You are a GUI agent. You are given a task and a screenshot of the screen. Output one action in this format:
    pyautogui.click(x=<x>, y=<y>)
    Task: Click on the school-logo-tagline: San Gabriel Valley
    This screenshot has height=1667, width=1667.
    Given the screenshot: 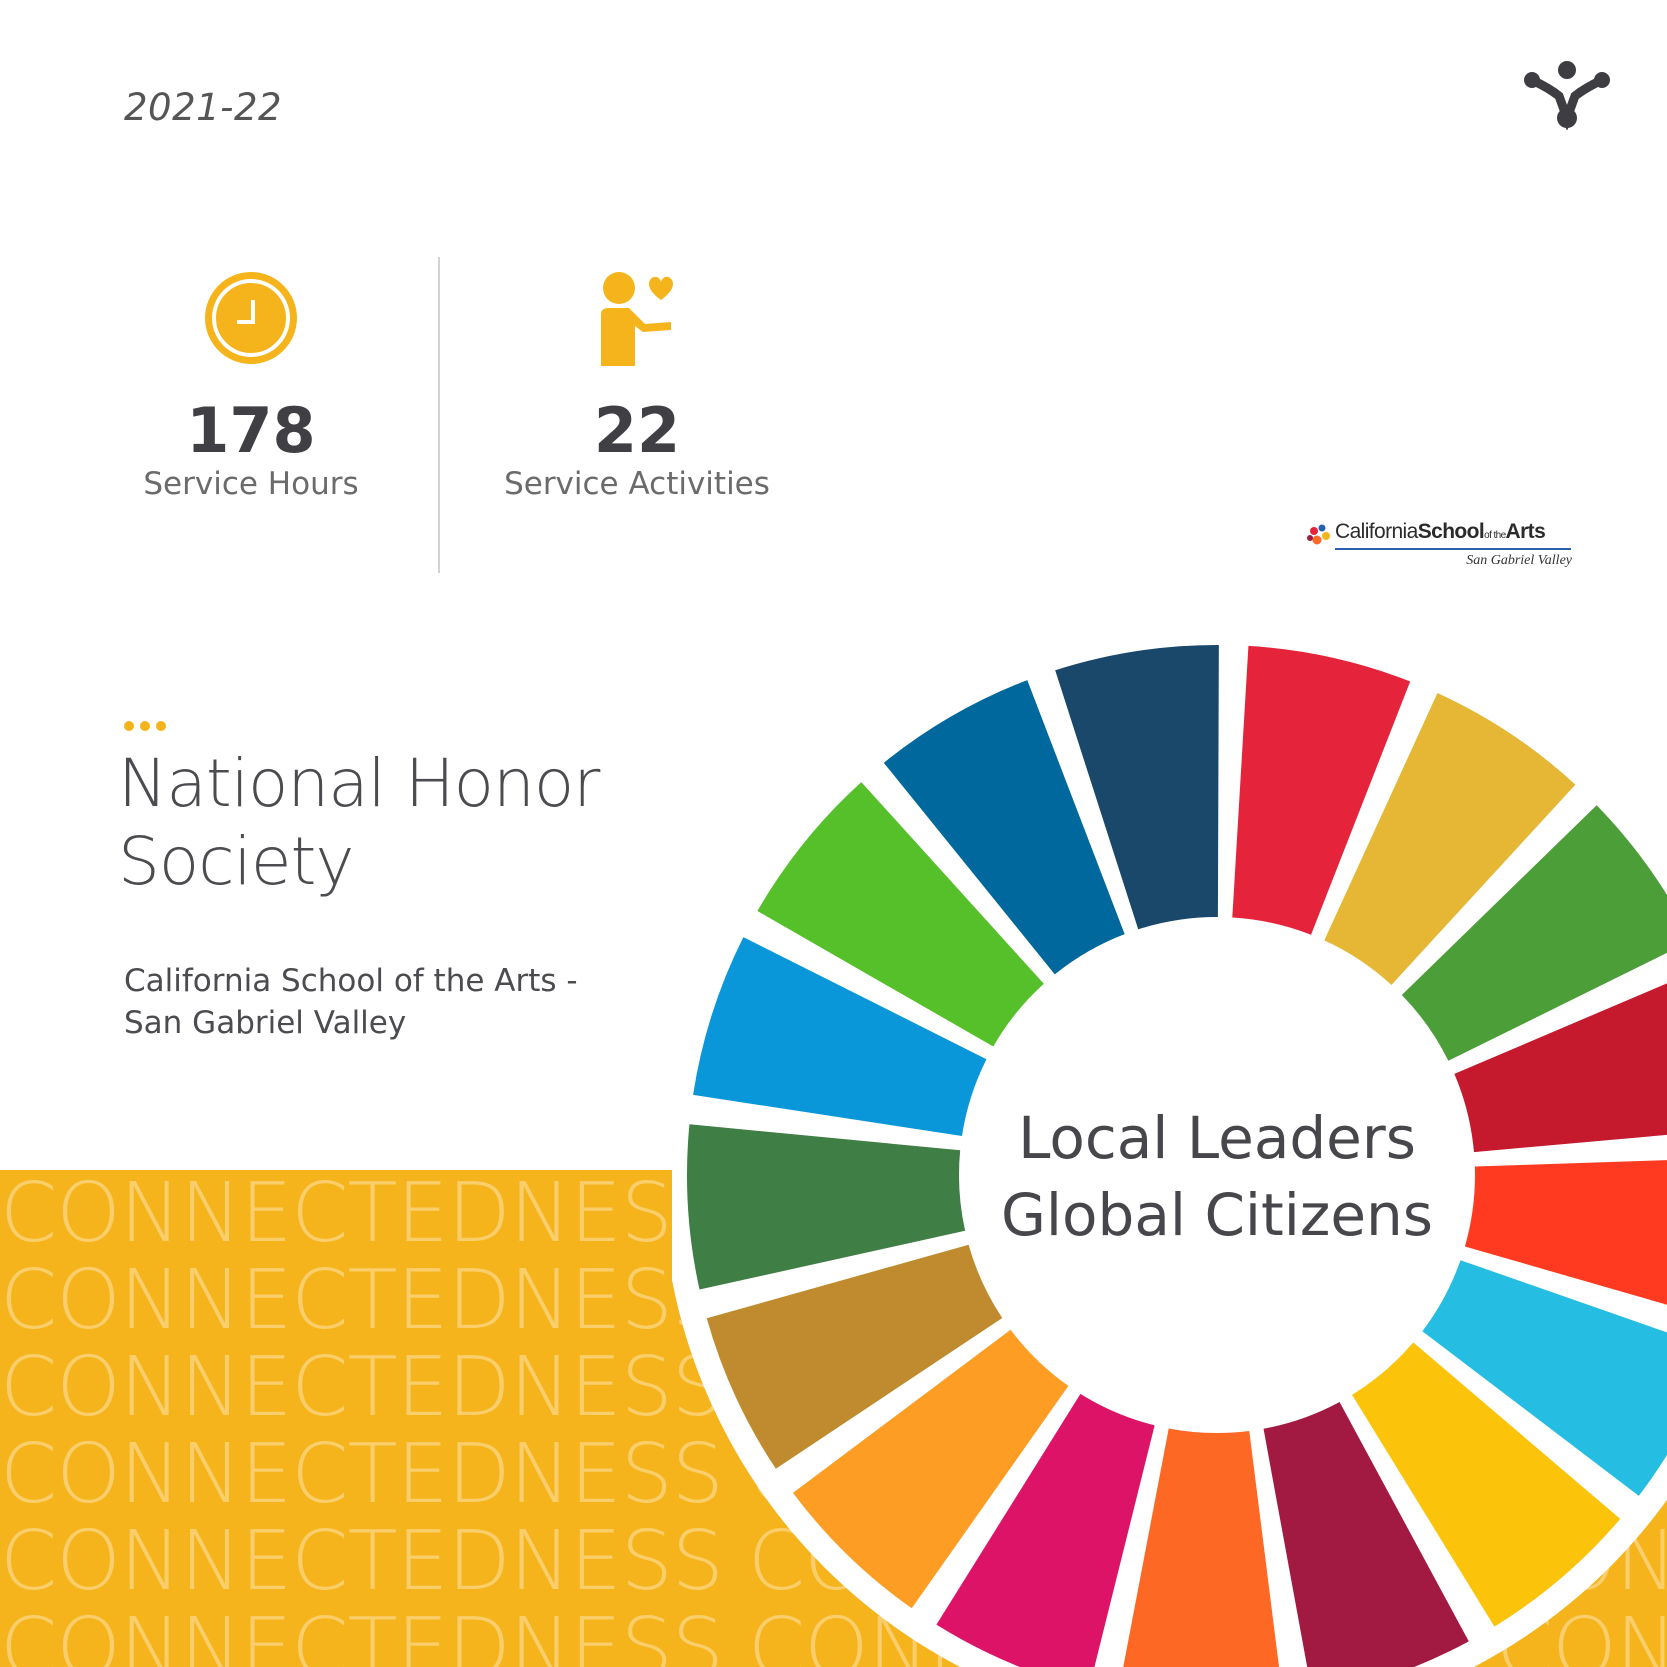 What is the action you would take?
    pyautogui.click(x=1519, y=560)
    